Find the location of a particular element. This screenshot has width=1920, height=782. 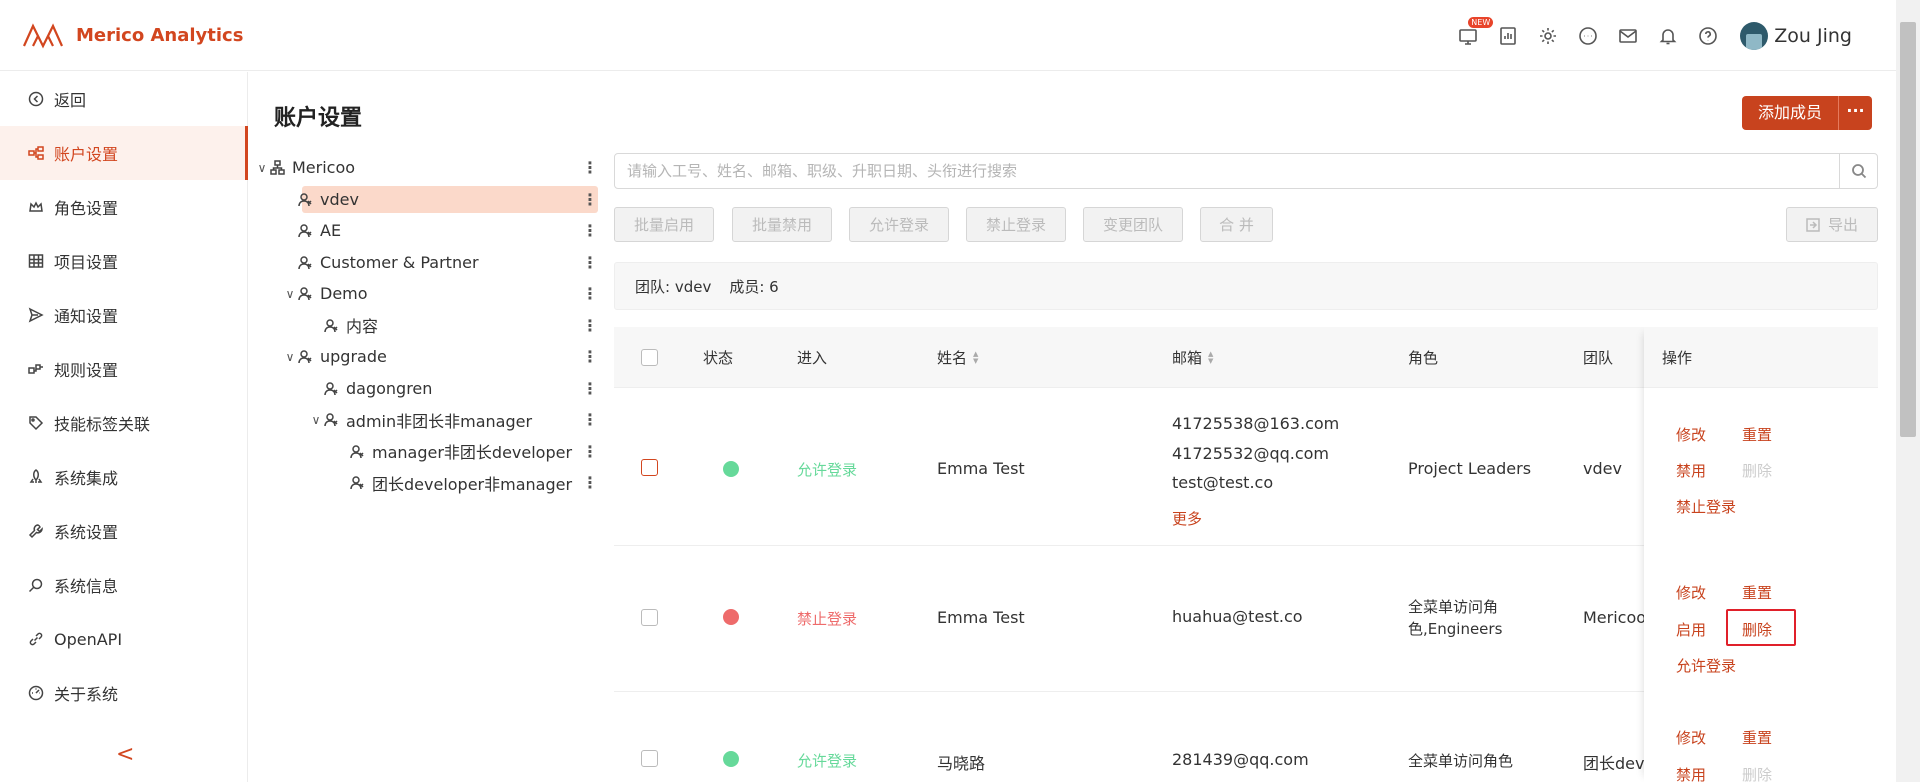

sidebar-item-back: 返回 is located at coordinates (123, 99).